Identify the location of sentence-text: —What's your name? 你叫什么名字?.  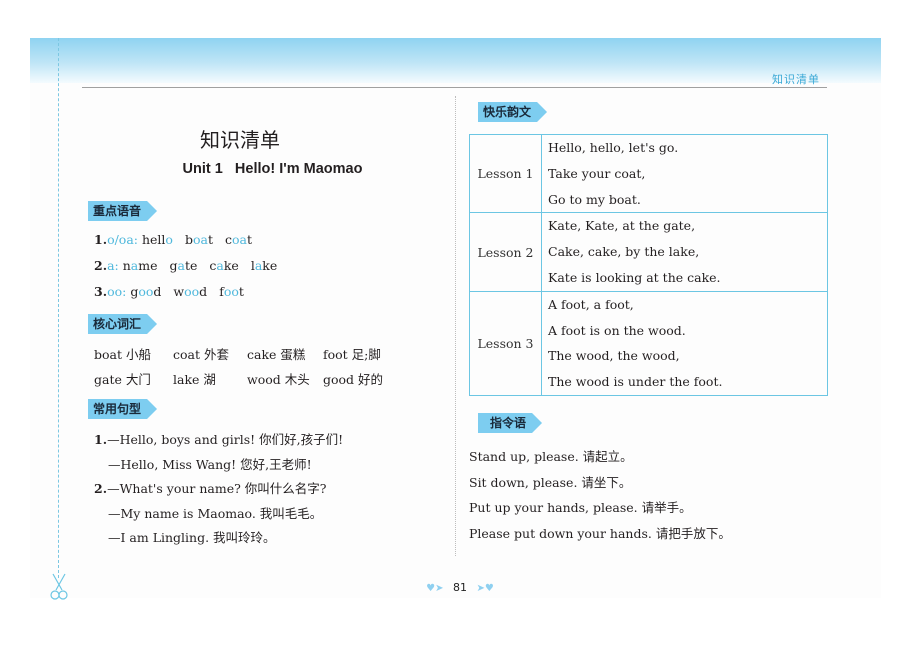
(217, 488).